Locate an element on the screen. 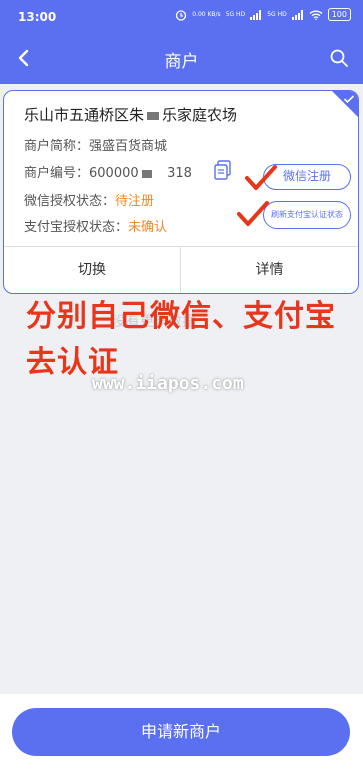  app-header: 13:00 0.00 KB/s 5G HD 5G HD 100 商户 is located at coordinates (181, 42).